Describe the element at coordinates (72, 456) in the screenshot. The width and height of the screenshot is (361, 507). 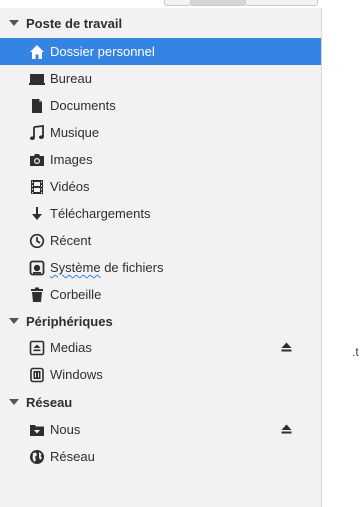
I see `sidebar-item-label: Réseau` at that location.